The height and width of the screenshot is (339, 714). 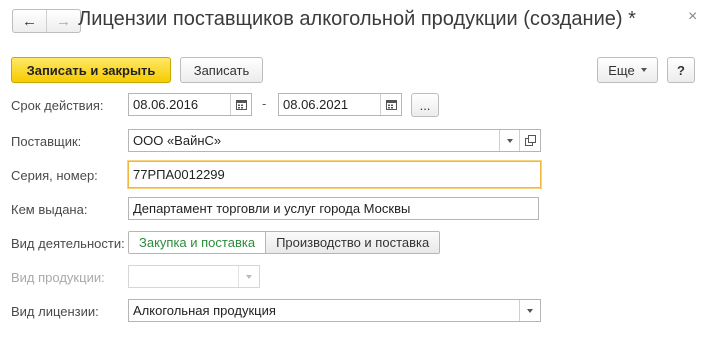 I want to click on more-label: Еще, so click(x=621, y=70).